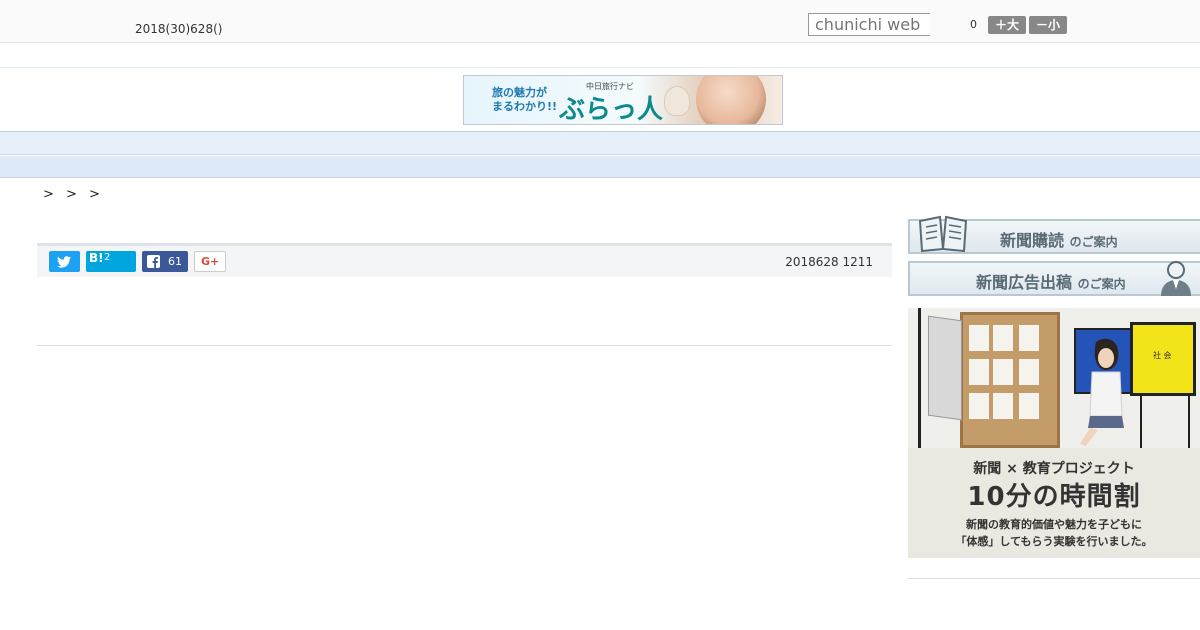 Image resolution: width=1200 pixels, height=630 pixels. What do you see at coordinates (600, 167) in the screenshot?
I see `sub-nav` at bounding box center [600, 167].